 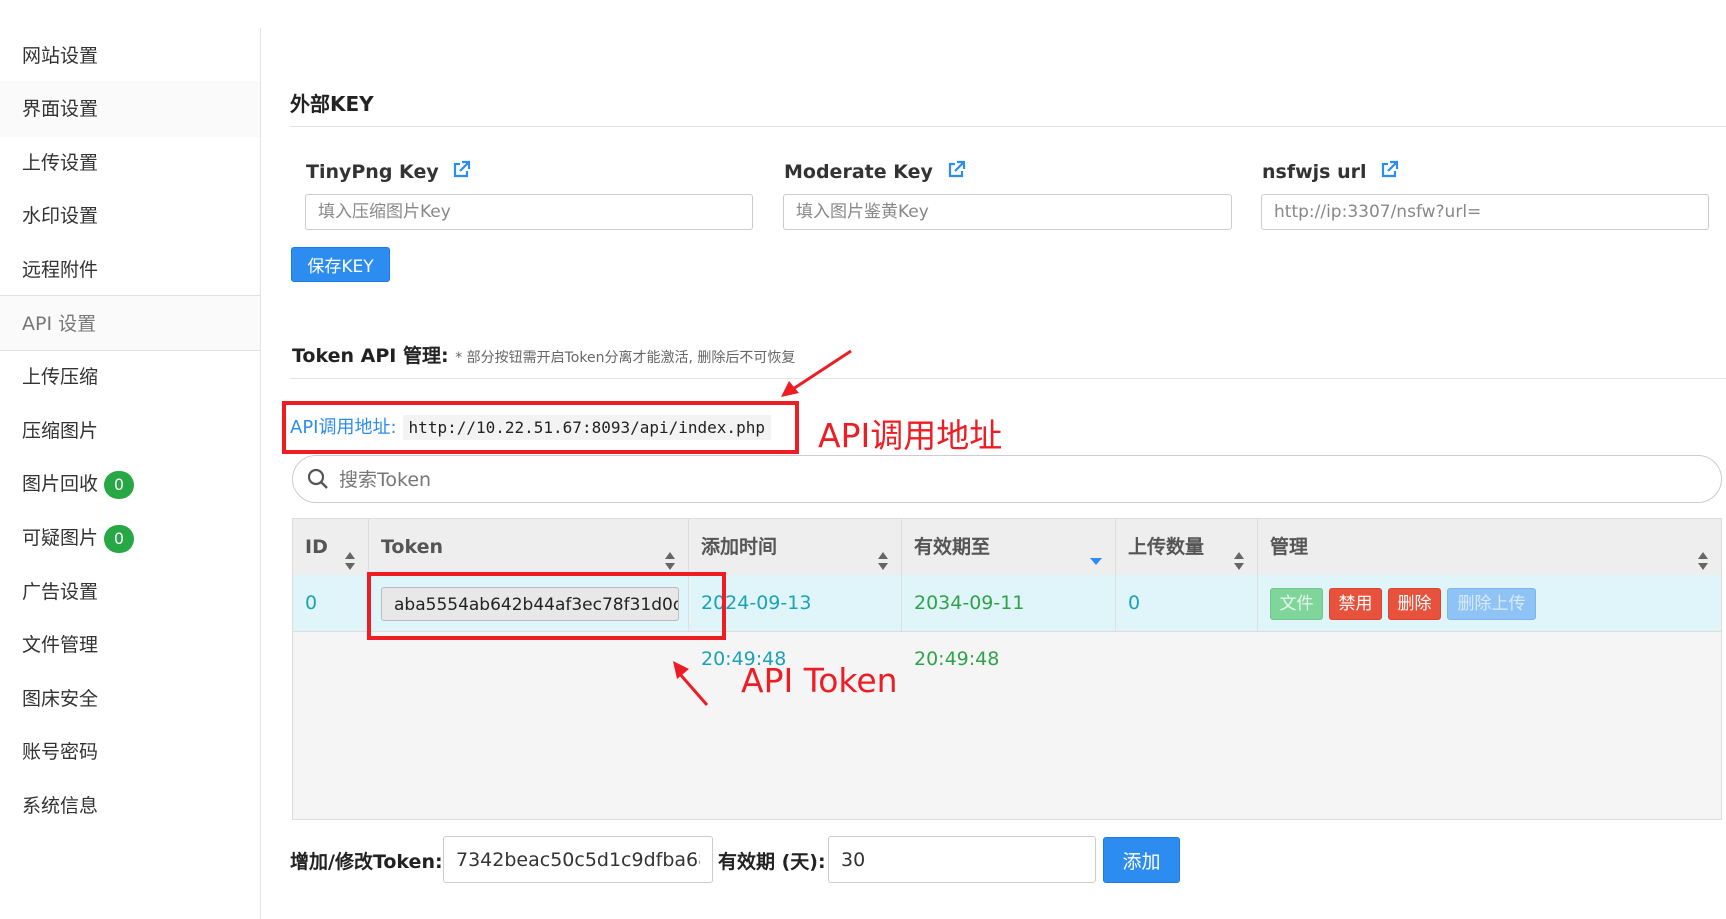 I want to click on validity-label: 有效期 (天):, so click(x=772, y=862).